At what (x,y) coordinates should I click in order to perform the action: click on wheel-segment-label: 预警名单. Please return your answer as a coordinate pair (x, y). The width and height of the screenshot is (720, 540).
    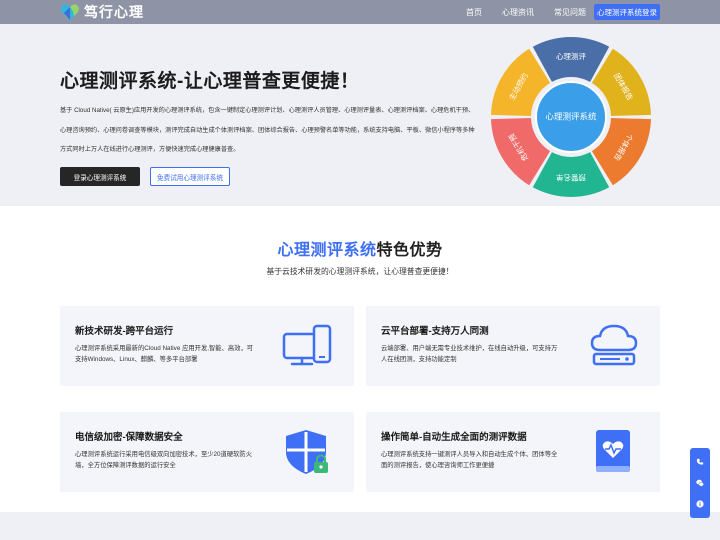
    Looking at the image, I should click on (571, 178).